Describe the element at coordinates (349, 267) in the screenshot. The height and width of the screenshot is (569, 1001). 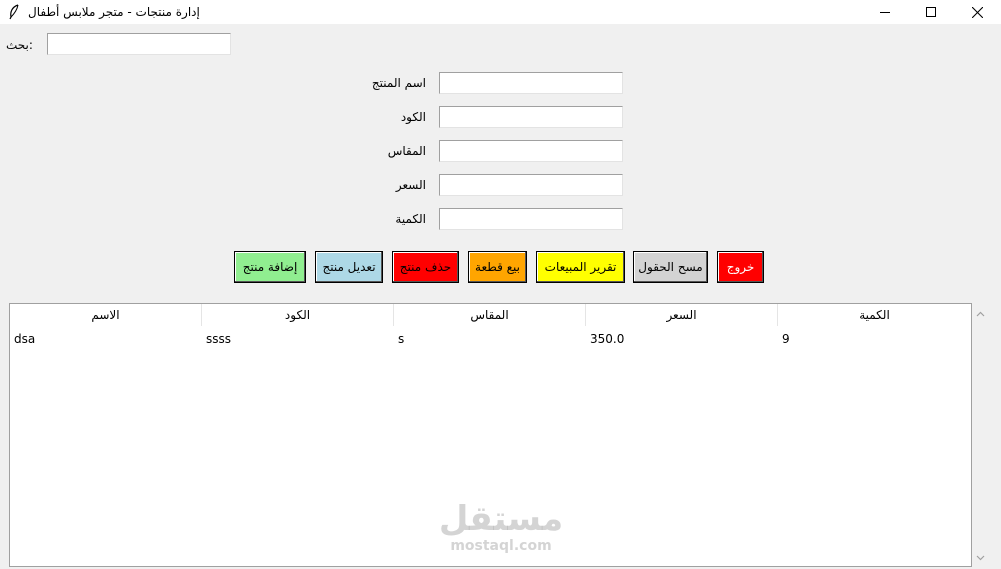
I see `edit-product-button: تعديل منتج` at that location.